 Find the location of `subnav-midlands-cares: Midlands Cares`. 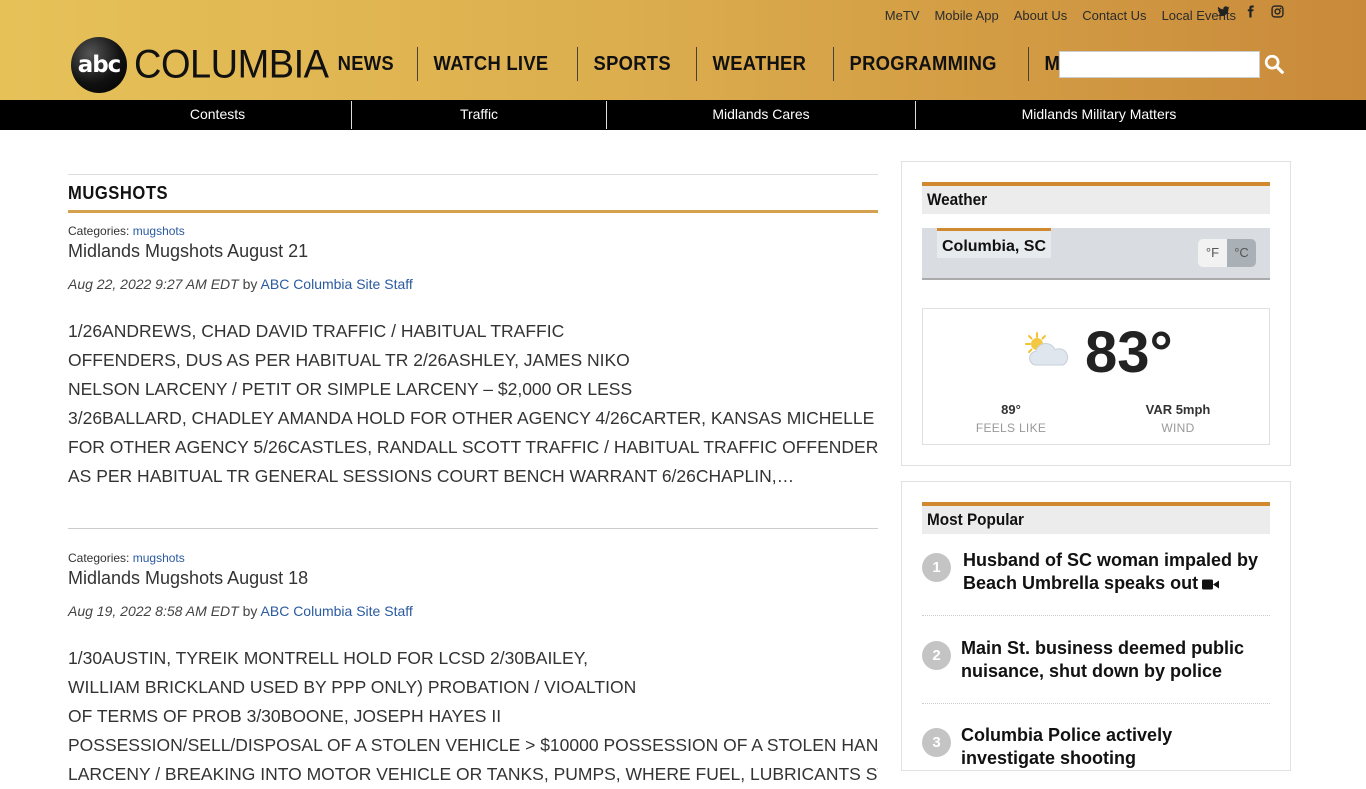

subnav-midlands-cares: Midlands Cares is located at coordinates (761, 115).